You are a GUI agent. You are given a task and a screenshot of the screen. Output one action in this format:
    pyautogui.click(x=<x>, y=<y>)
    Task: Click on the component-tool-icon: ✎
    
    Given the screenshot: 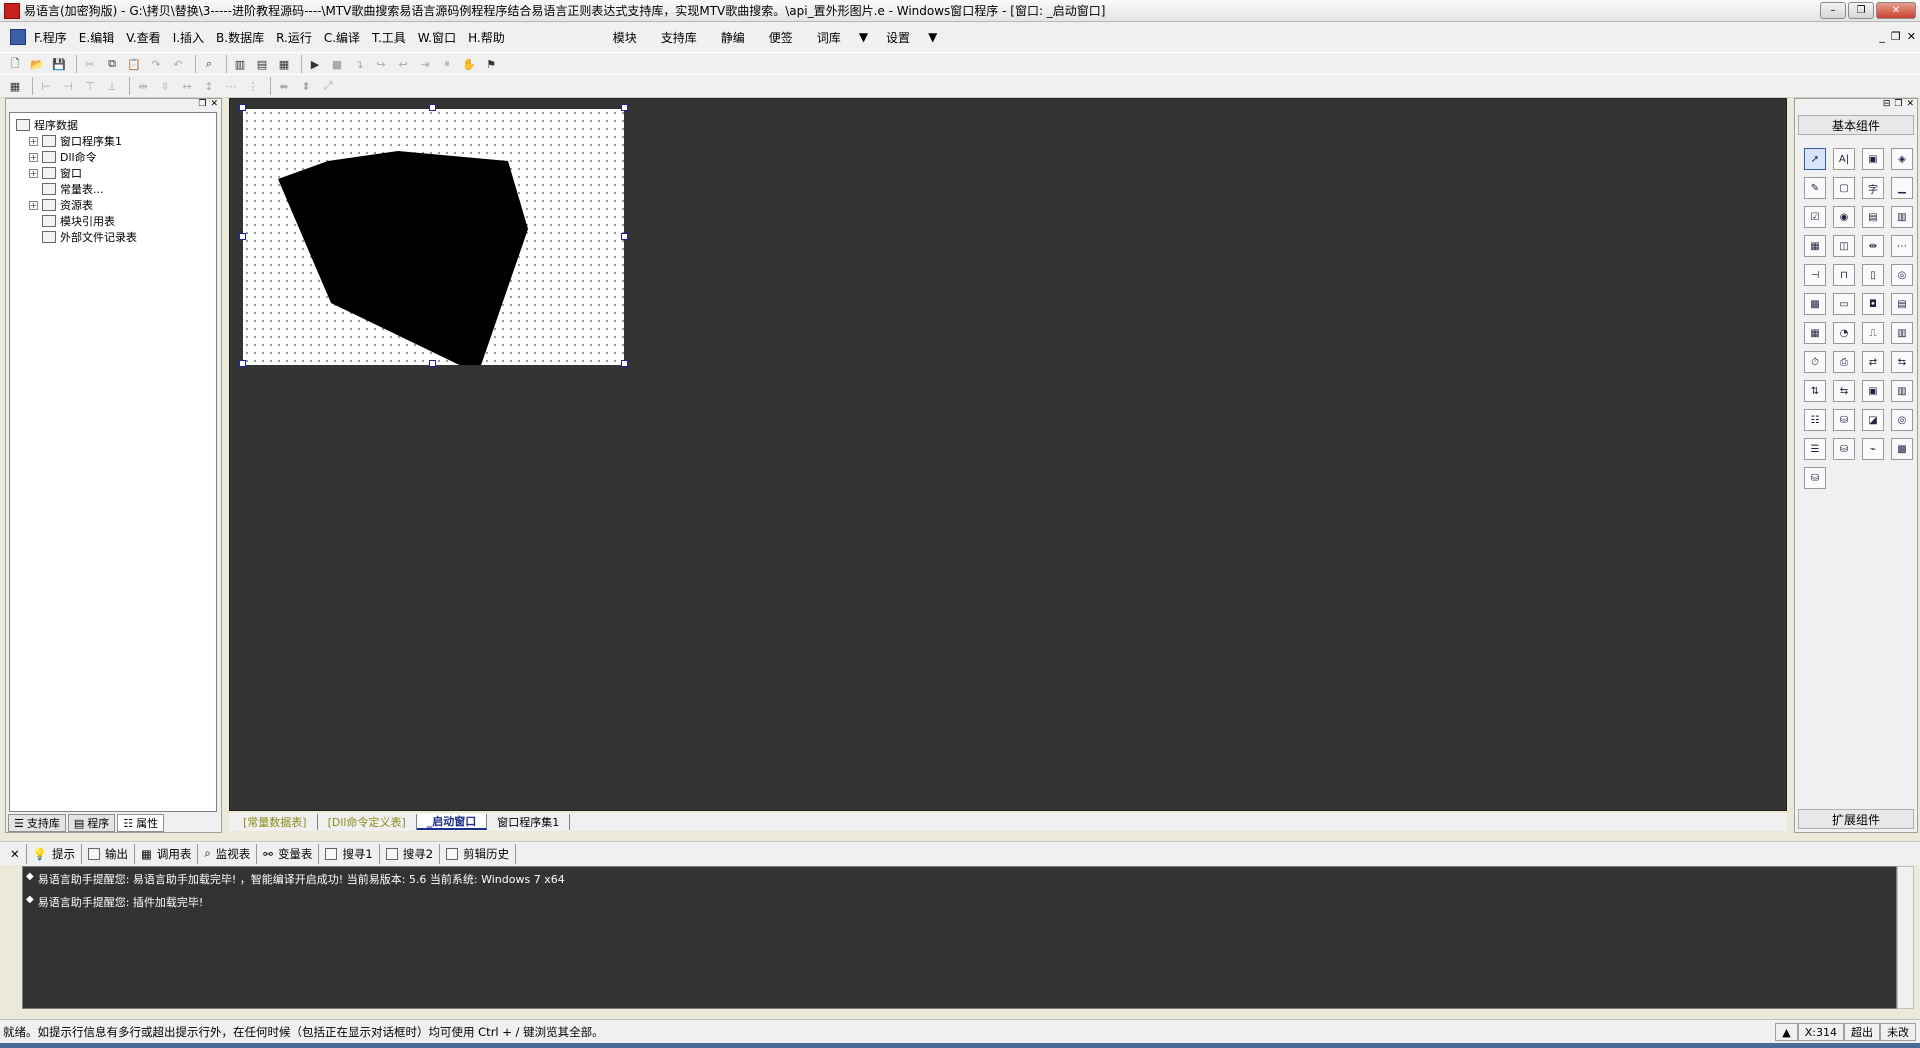 What is the action you would take?
    pyautogui.click(x=1815, y=188)
    